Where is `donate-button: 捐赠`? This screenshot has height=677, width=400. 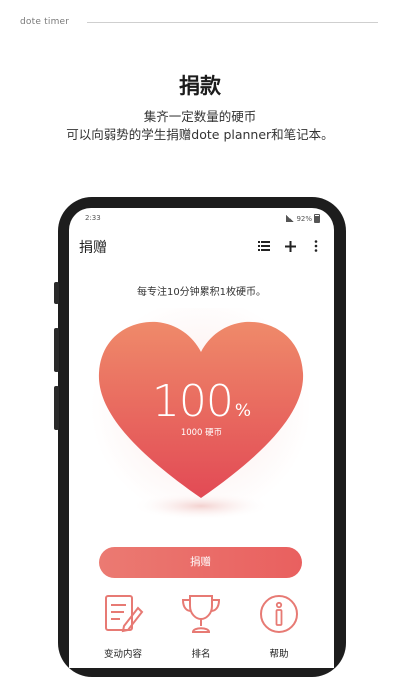
donate-button: 捐赠 is located at coordinates (200, 562).